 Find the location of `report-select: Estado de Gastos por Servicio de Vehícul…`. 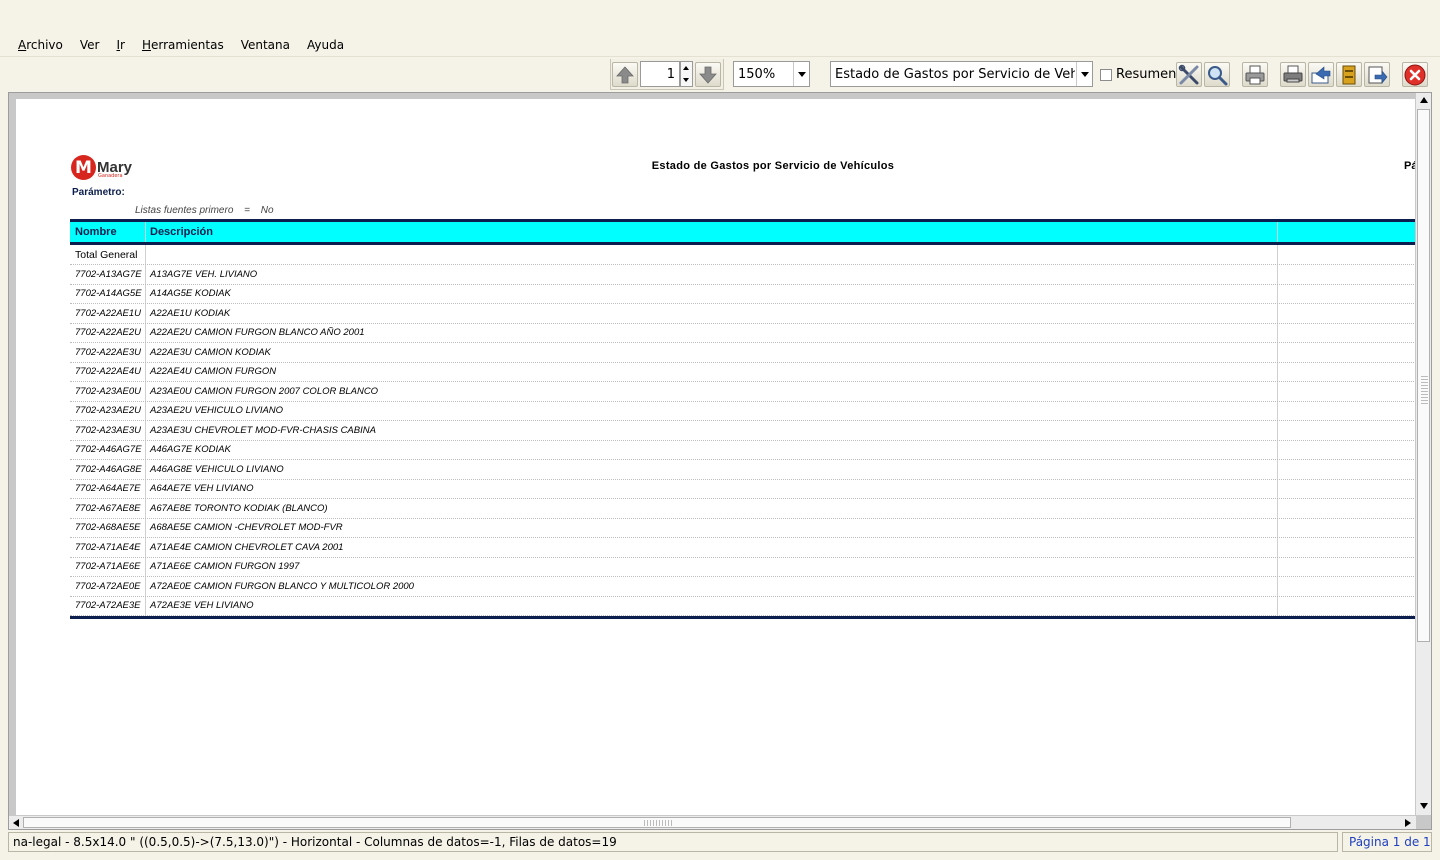

report-select: Estado de Gastos por Servicio de Vehícul… is located at coordinates (961, 74).